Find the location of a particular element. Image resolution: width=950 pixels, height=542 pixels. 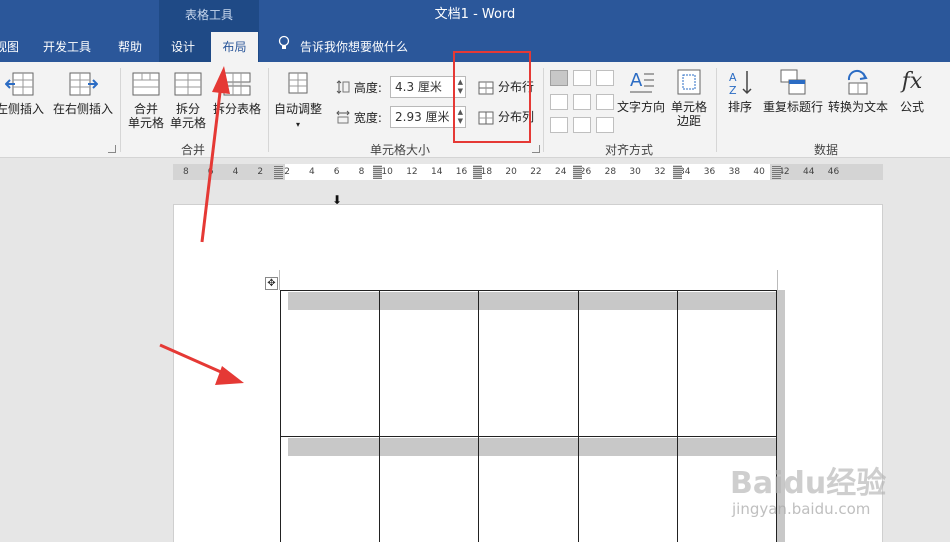

annotation-arrow-right is located at coordinates (201, 364).